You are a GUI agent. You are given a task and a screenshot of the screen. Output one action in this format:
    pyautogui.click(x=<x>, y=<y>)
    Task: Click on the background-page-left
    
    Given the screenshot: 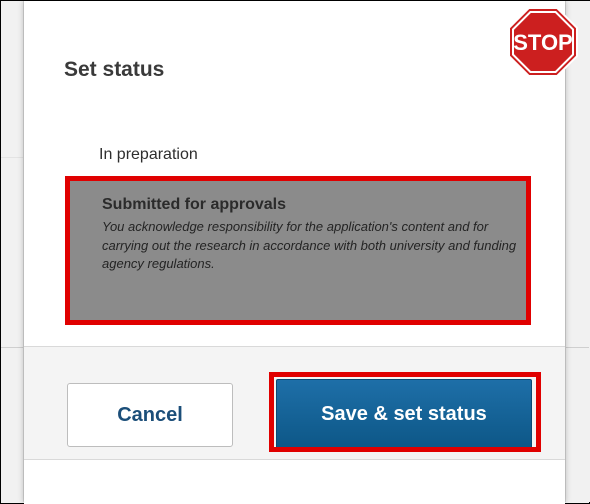 What is the action you would take?
    pyautogui.click(x=12, y=251)
    